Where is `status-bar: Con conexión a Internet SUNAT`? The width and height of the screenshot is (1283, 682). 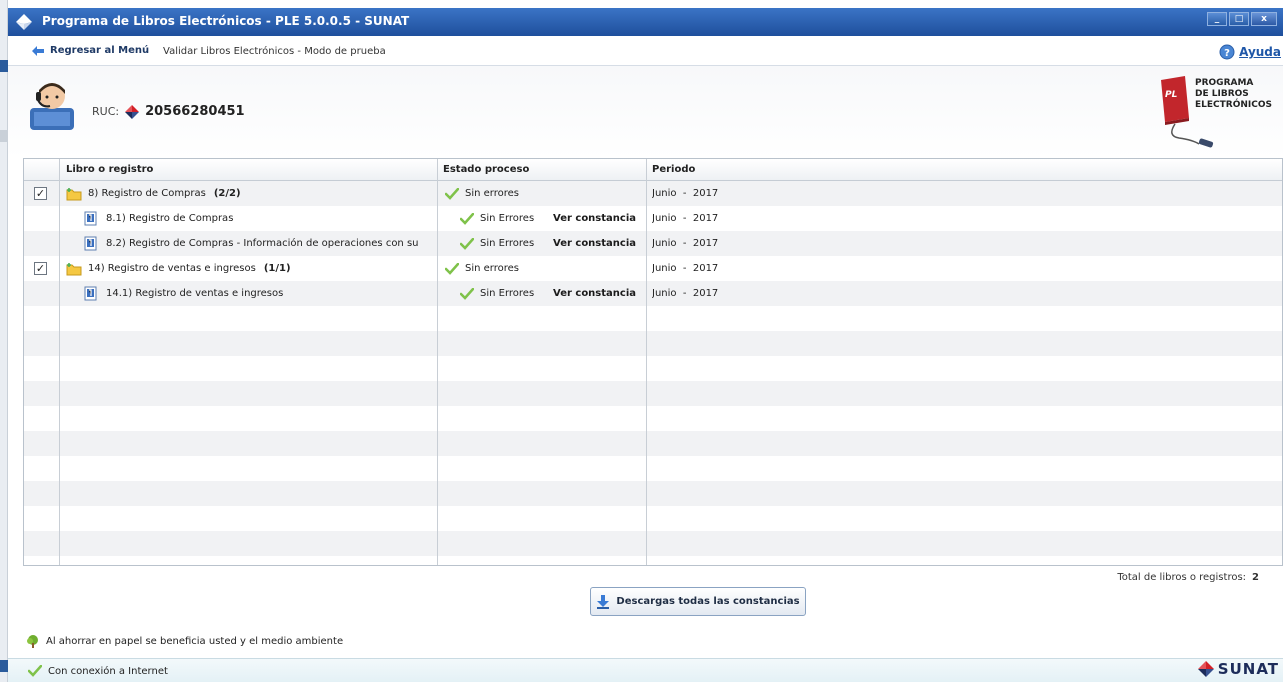
status-bar: Con conexión a Internet SUNAT is located at coordinates (645, 670).